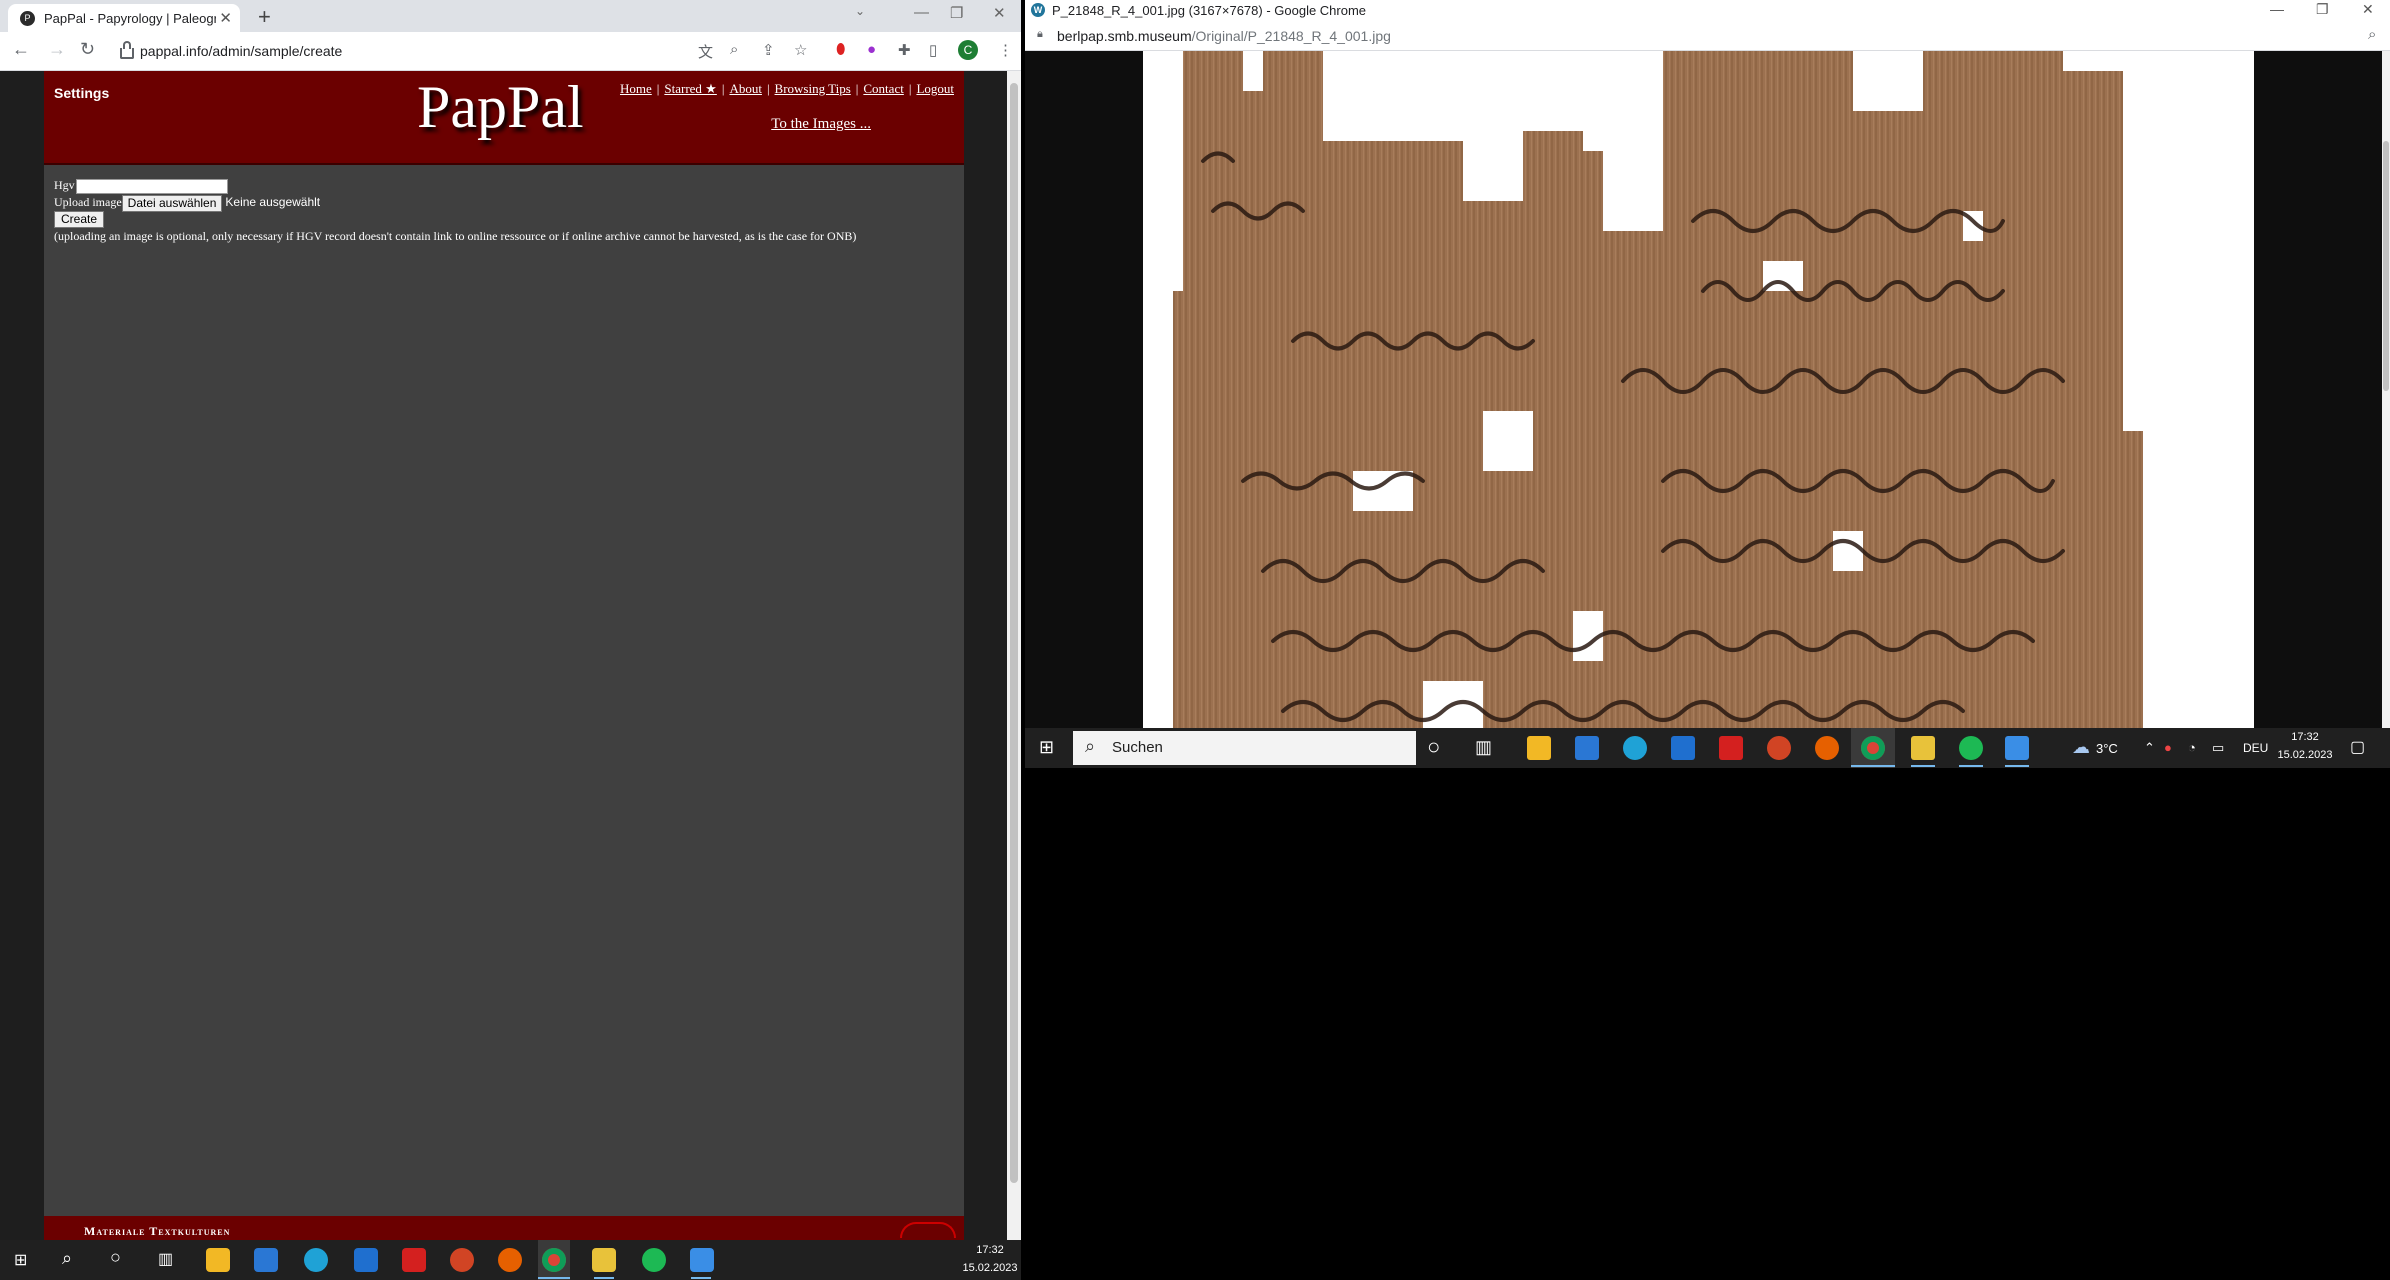 The image size is (2390, 1280). What do you see at coordinates (800, 50) in the screenshot?
I see `bookmark-star-icon: ☆` at bounding box center [800, 50].